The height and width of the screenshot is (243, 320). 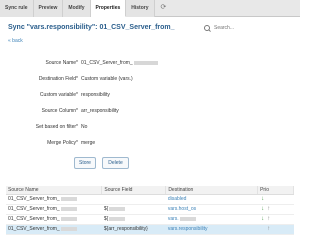 I want to click on tab-history: History, so click(x=140, y=8).